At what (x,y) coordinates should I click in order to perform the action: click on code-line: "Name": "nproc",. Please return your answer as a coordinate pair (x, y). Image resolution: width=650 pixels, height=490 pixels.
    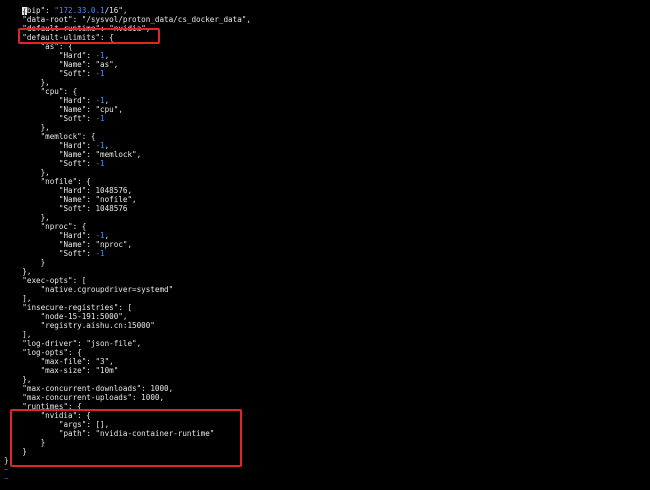
    Looking at the image, I should click on (127, 244).